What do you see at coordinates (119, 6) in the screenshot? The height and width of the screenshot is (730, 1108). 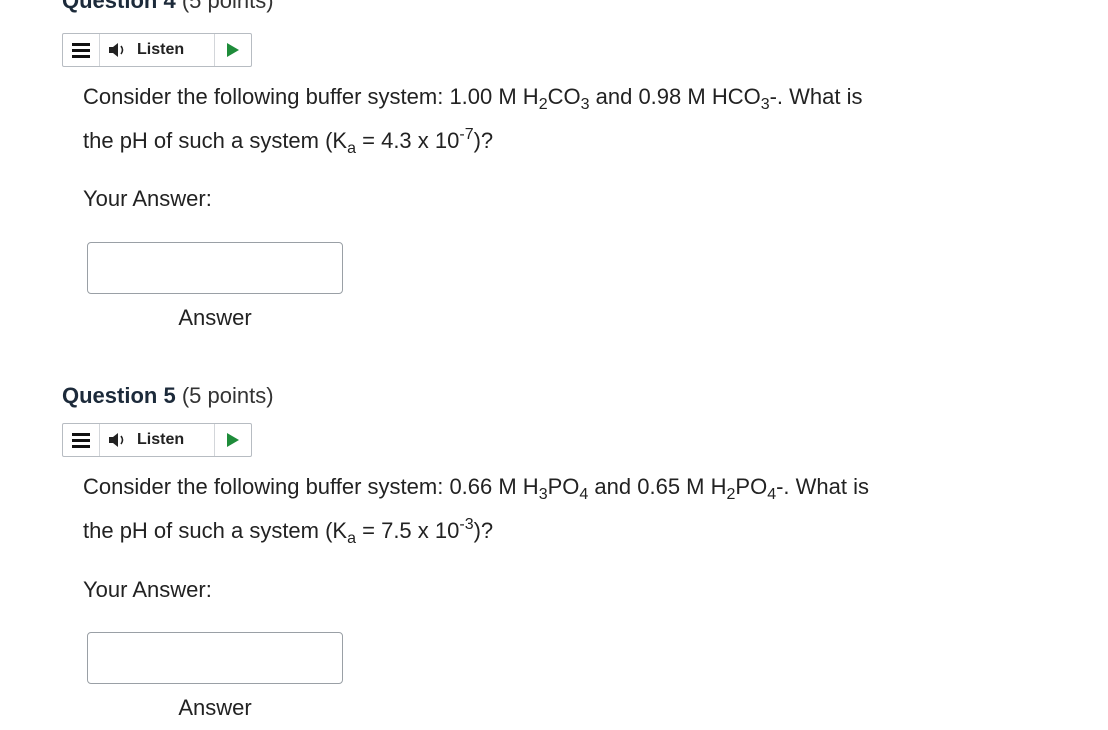 I see `question-number: Question 4` at bounding box center [119, 6].